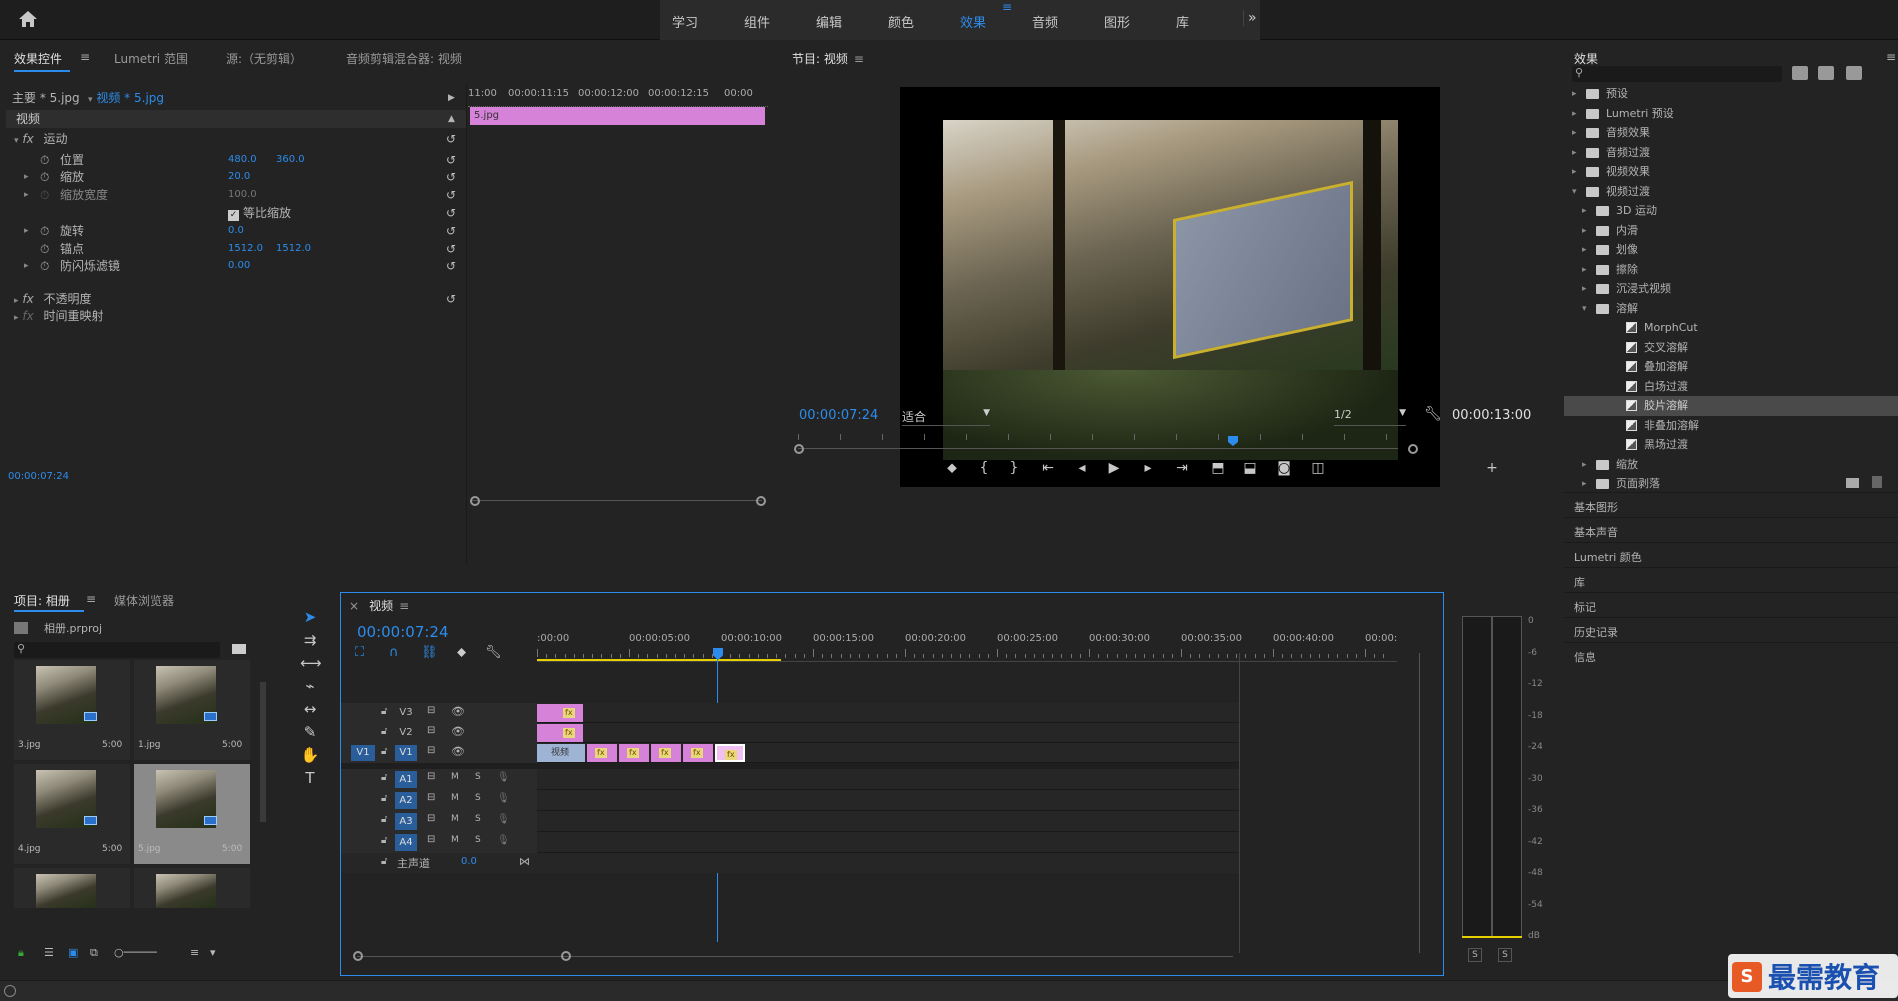  Describe the element at coordinates (1117, 21) in the screenshot. I see `workspace-tab-6: 图形` at that location.